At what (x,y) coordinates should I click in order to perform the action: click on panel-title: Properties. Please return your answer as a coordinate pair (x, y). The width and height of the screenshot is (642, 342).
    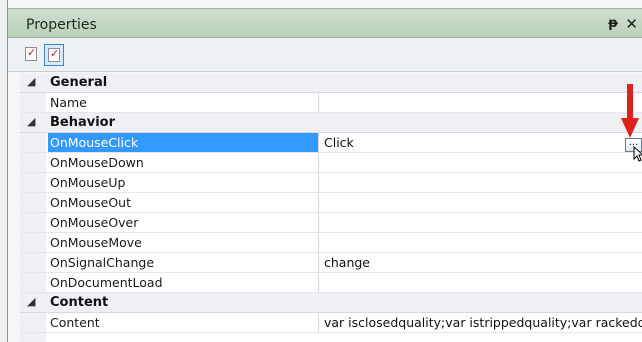
    Looking at the image, I should click on (61, 25).